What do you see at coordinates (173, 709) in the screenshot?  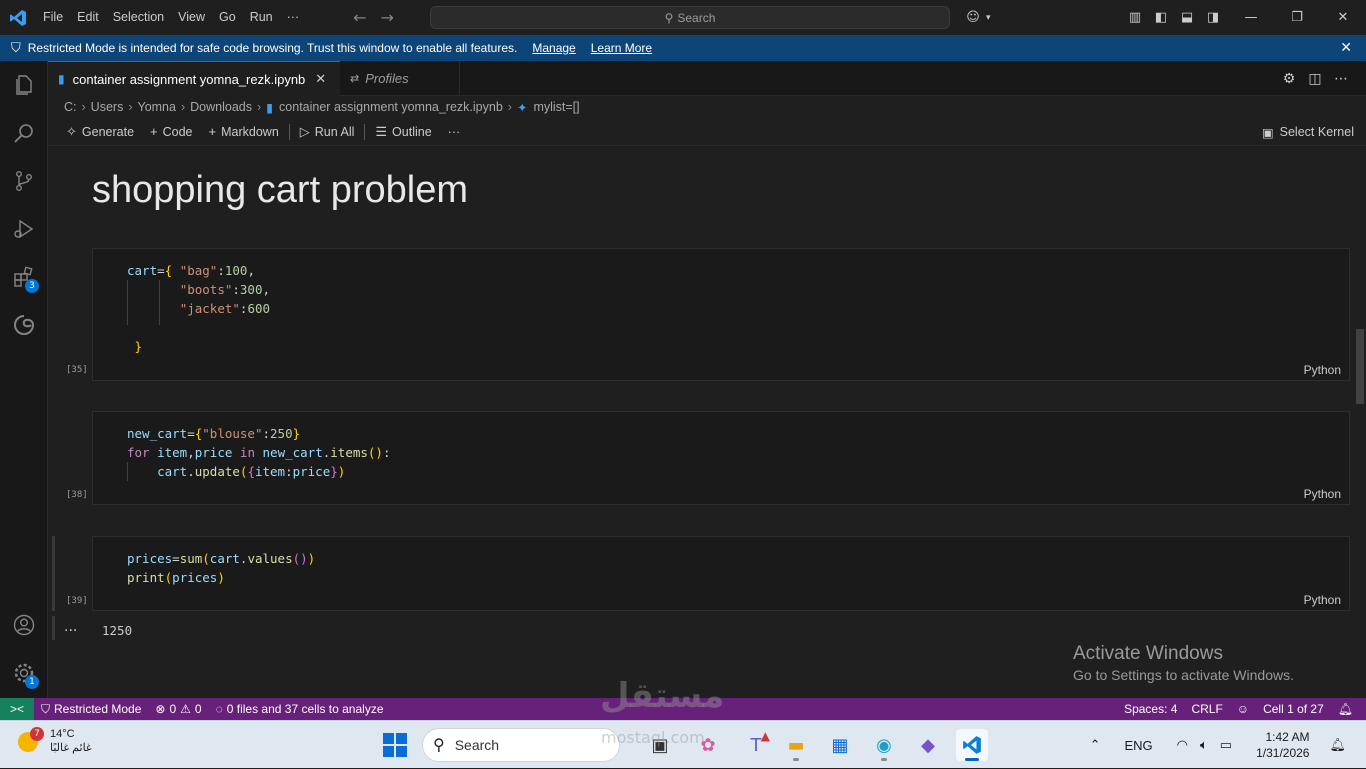 I see `error-count: 0` at bounding box center [173, 709].